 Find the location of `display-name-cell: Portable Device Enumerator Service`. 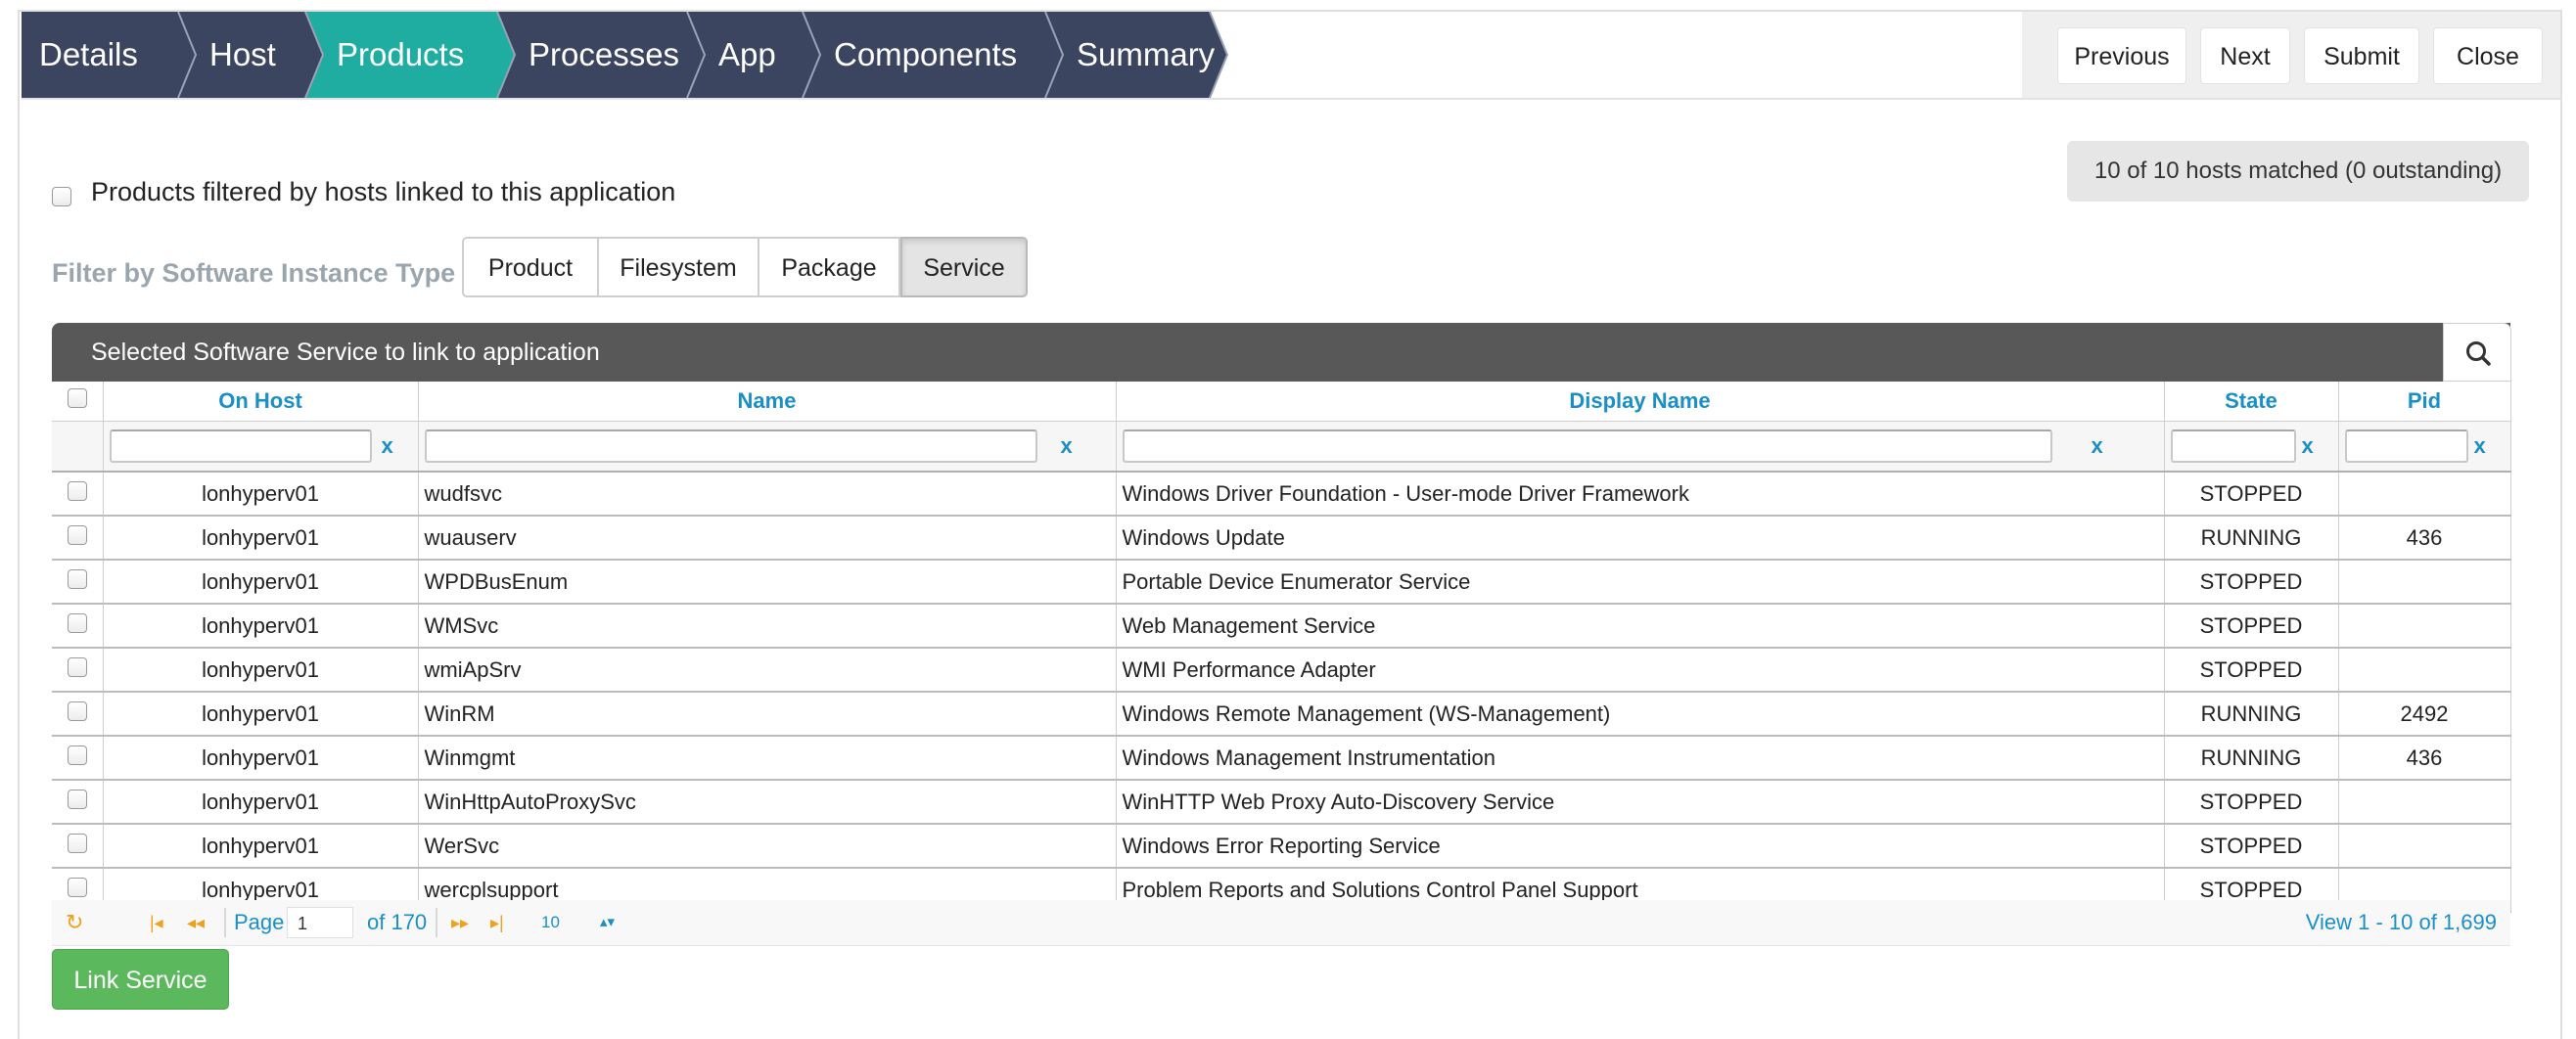

display-name-cell: Portable Device Enumerator Service is located at coordinates (1640, 582).